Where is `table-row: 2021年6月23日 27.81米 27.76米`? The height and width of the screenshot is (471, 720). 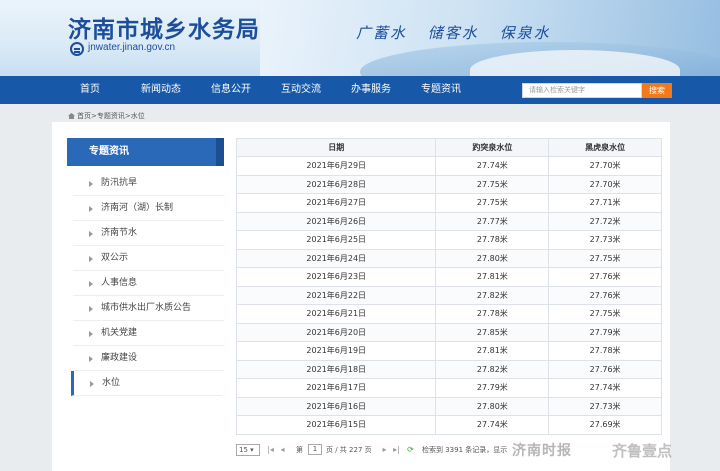
table-row: 2021年6月23日 27.81米 27.76米 is located at coordinates (448, 277).